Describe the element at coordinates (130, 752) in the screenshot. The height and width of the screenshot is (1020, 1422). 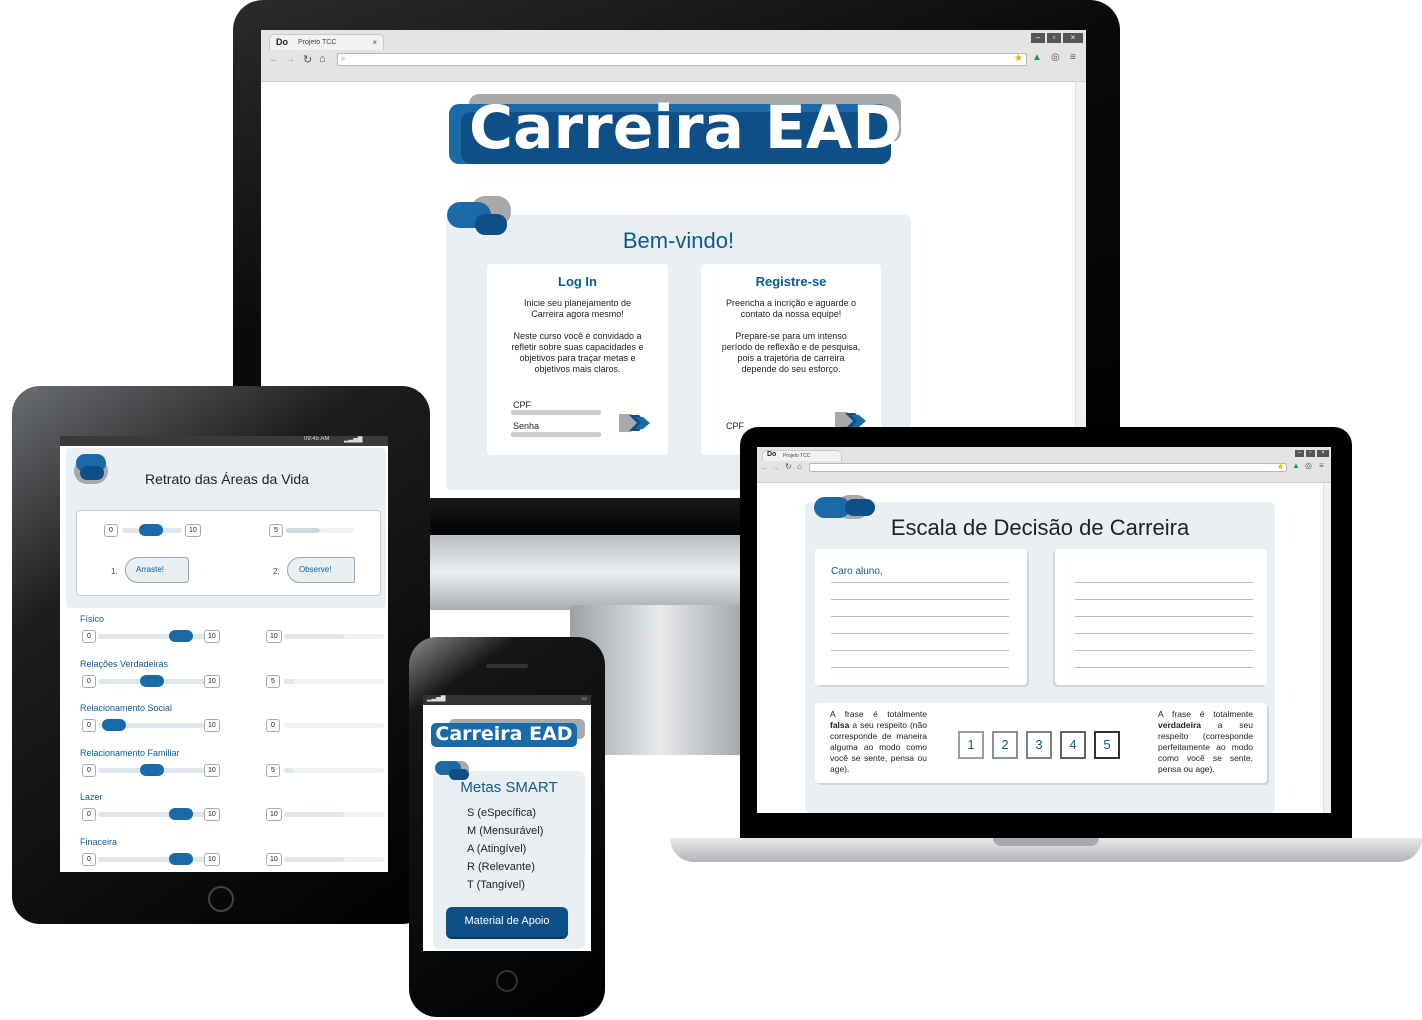
I see `life-area-label: Relacionamento Familiar` at that location.